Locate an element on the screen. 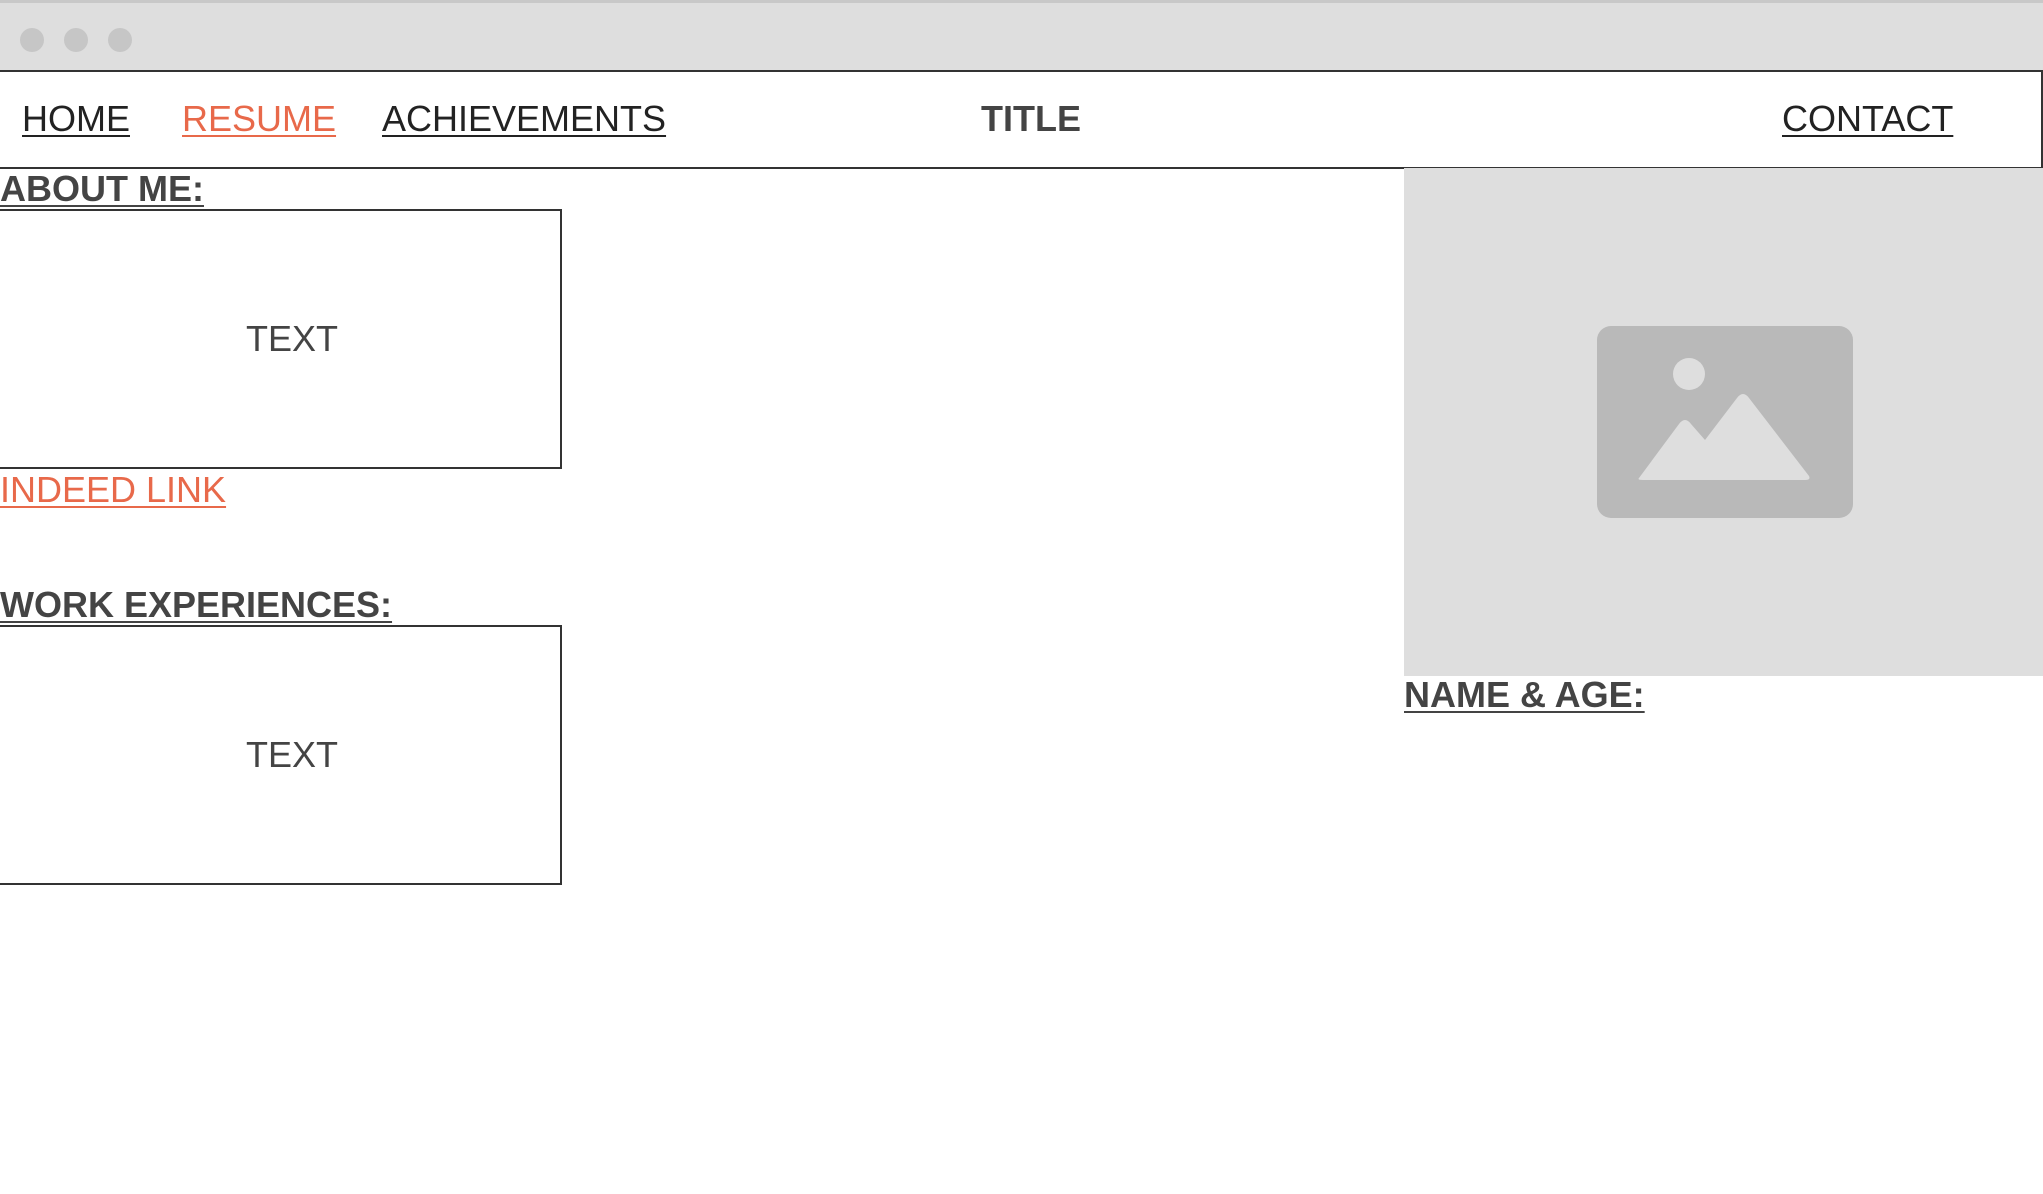 The width and height of the screenshot is (2043, 1194). nav-contact-link: CONTACT is located at coordinates (1867, 119).